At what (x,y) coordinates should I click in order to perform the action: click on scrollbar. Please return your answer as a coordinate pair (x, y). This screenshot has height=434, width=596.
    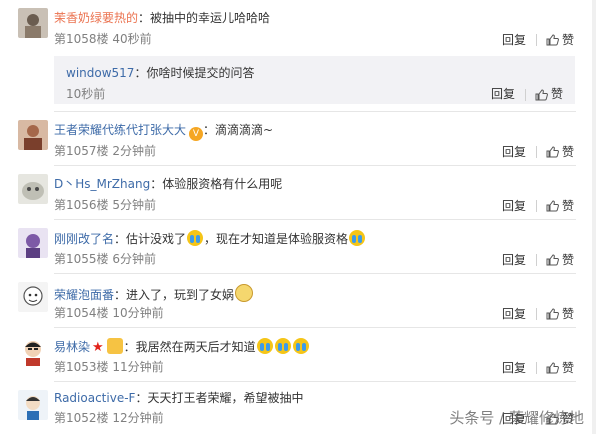
    Looking at the image, I should click on (594, 217).